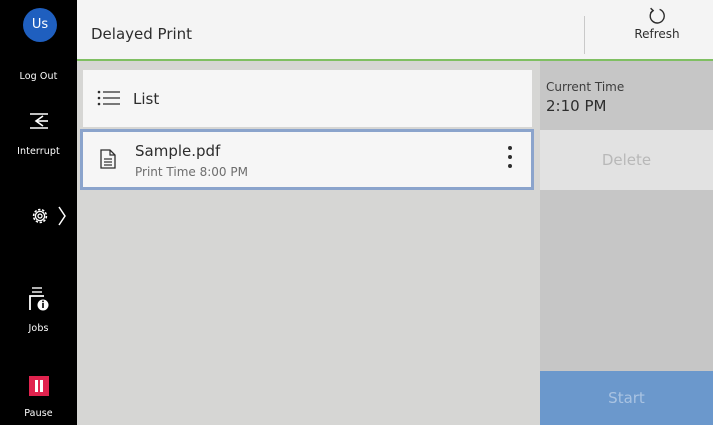  I want to click on interrupt-button: Interrupt, so click(38, 140).